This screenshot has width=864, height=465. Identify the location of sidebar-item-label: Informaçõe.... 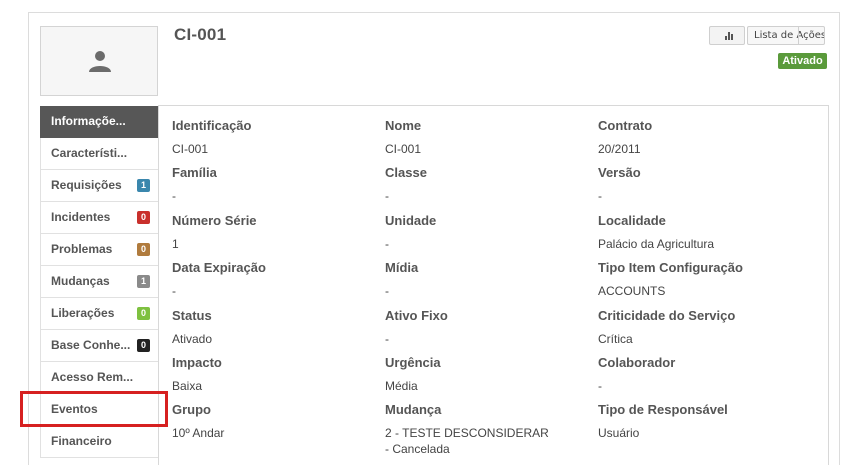
(88, 121).